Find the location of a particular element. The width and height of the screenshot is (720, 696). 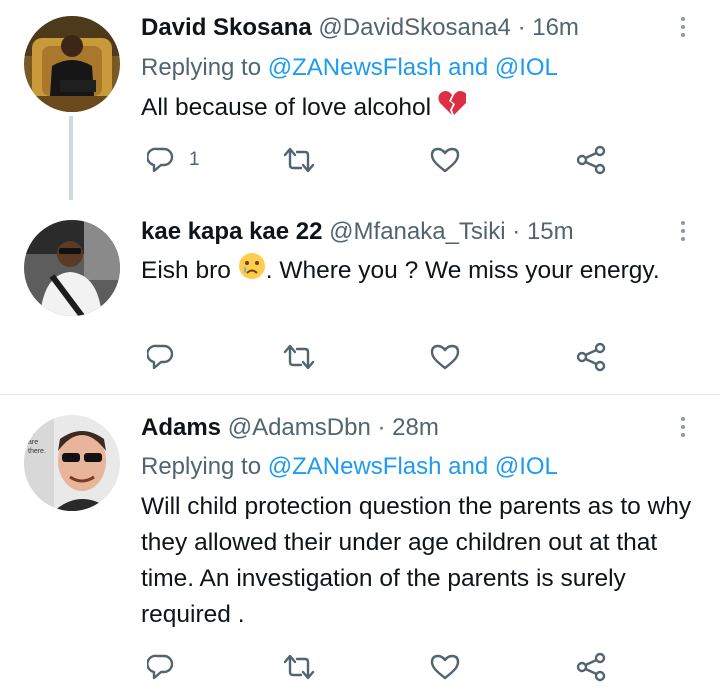

reply-button: 1 is located at coordinates (173, 160).